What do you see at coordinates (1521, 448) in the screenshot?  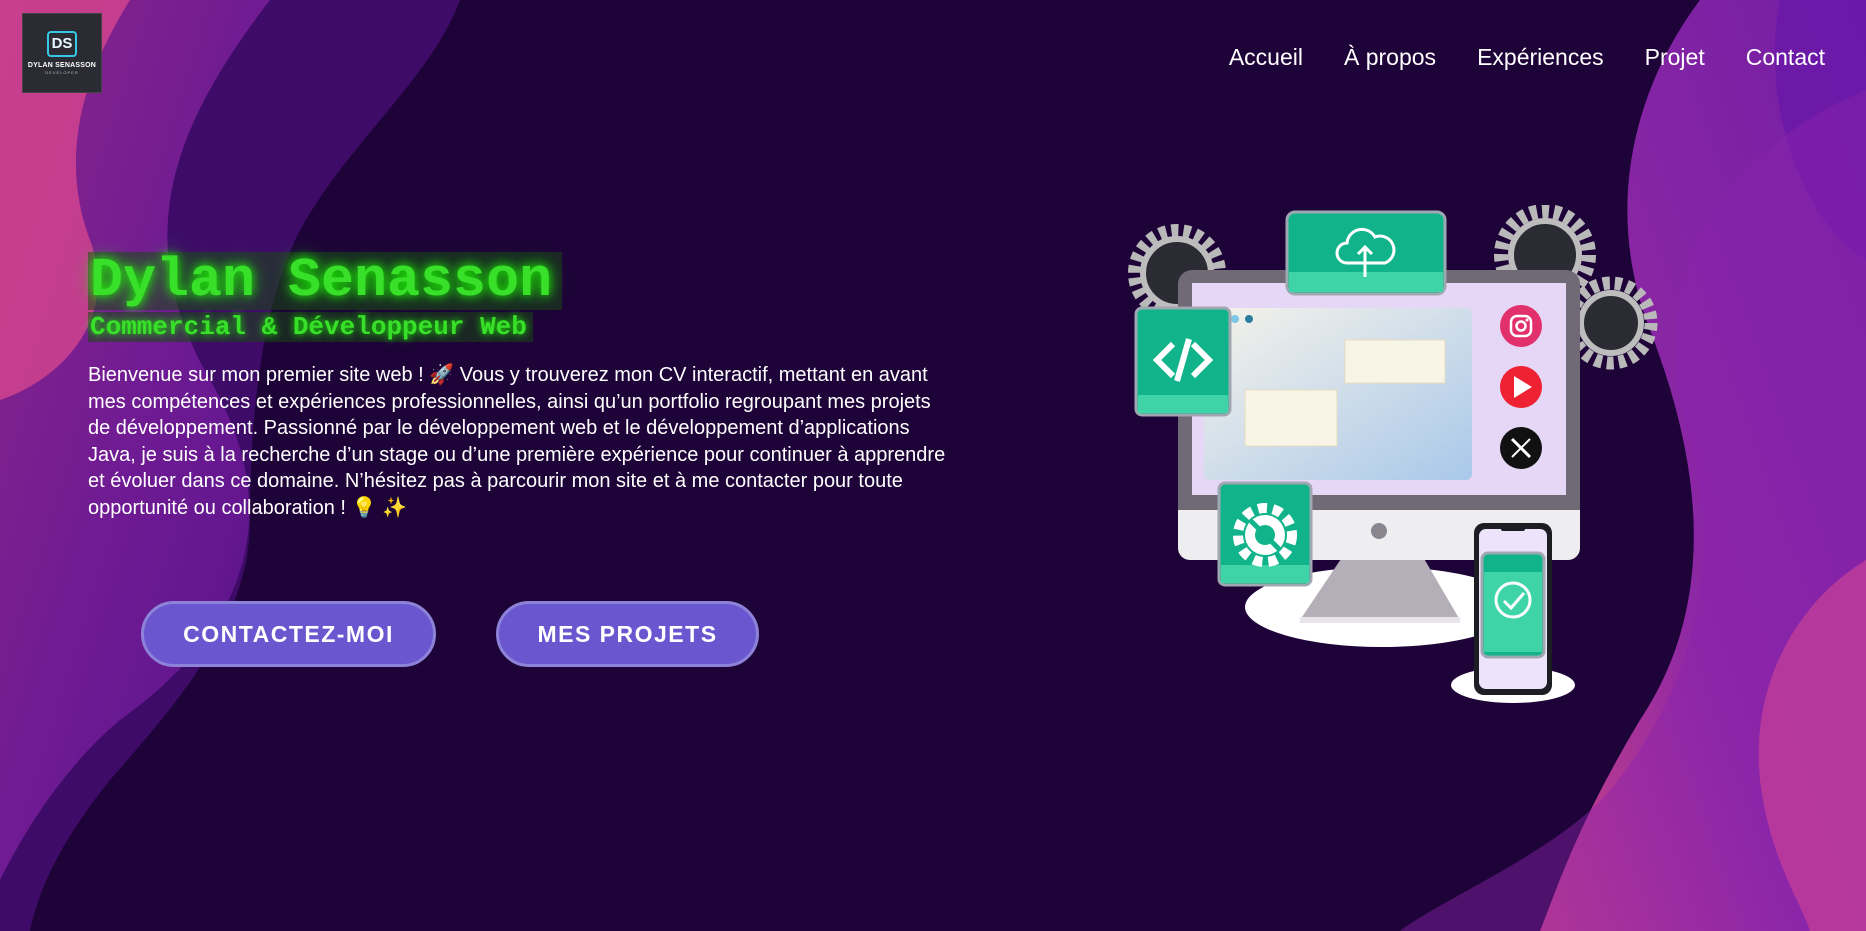 I see `x-icon` at bounding box center [1521, 448].